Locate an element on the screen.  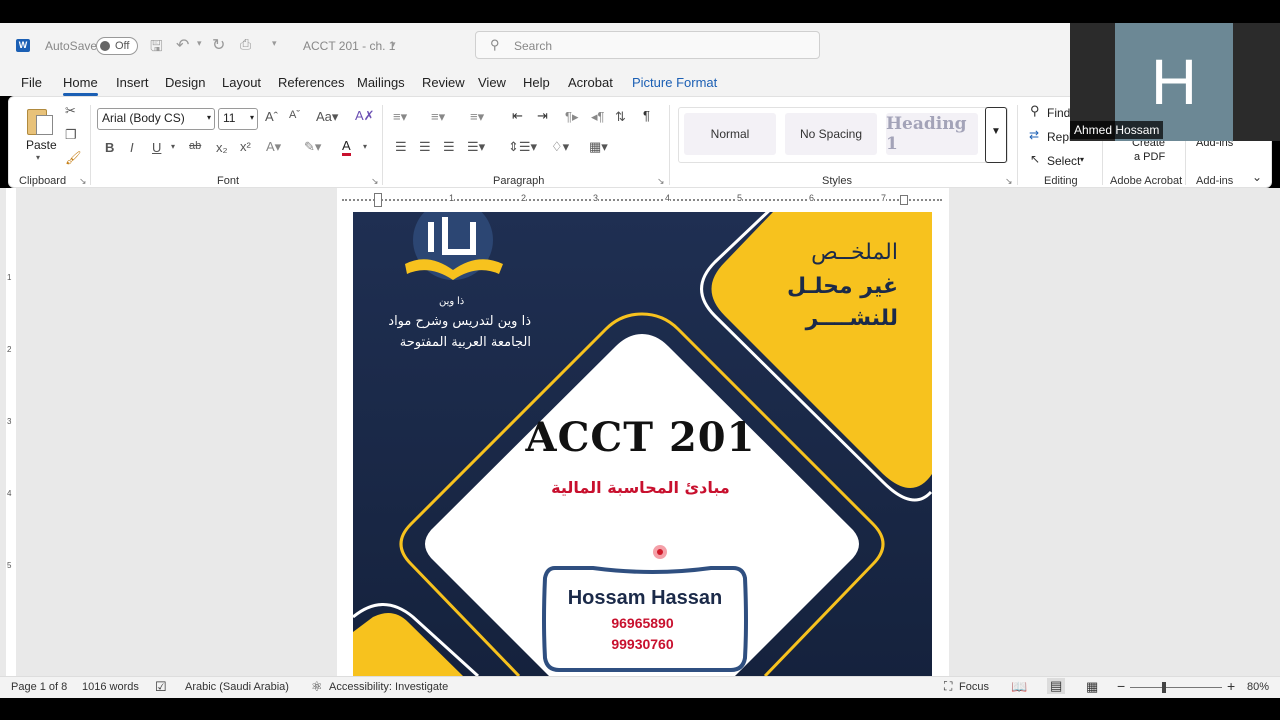
zoom-slider-thumb is located at coordinates (1164, 687).